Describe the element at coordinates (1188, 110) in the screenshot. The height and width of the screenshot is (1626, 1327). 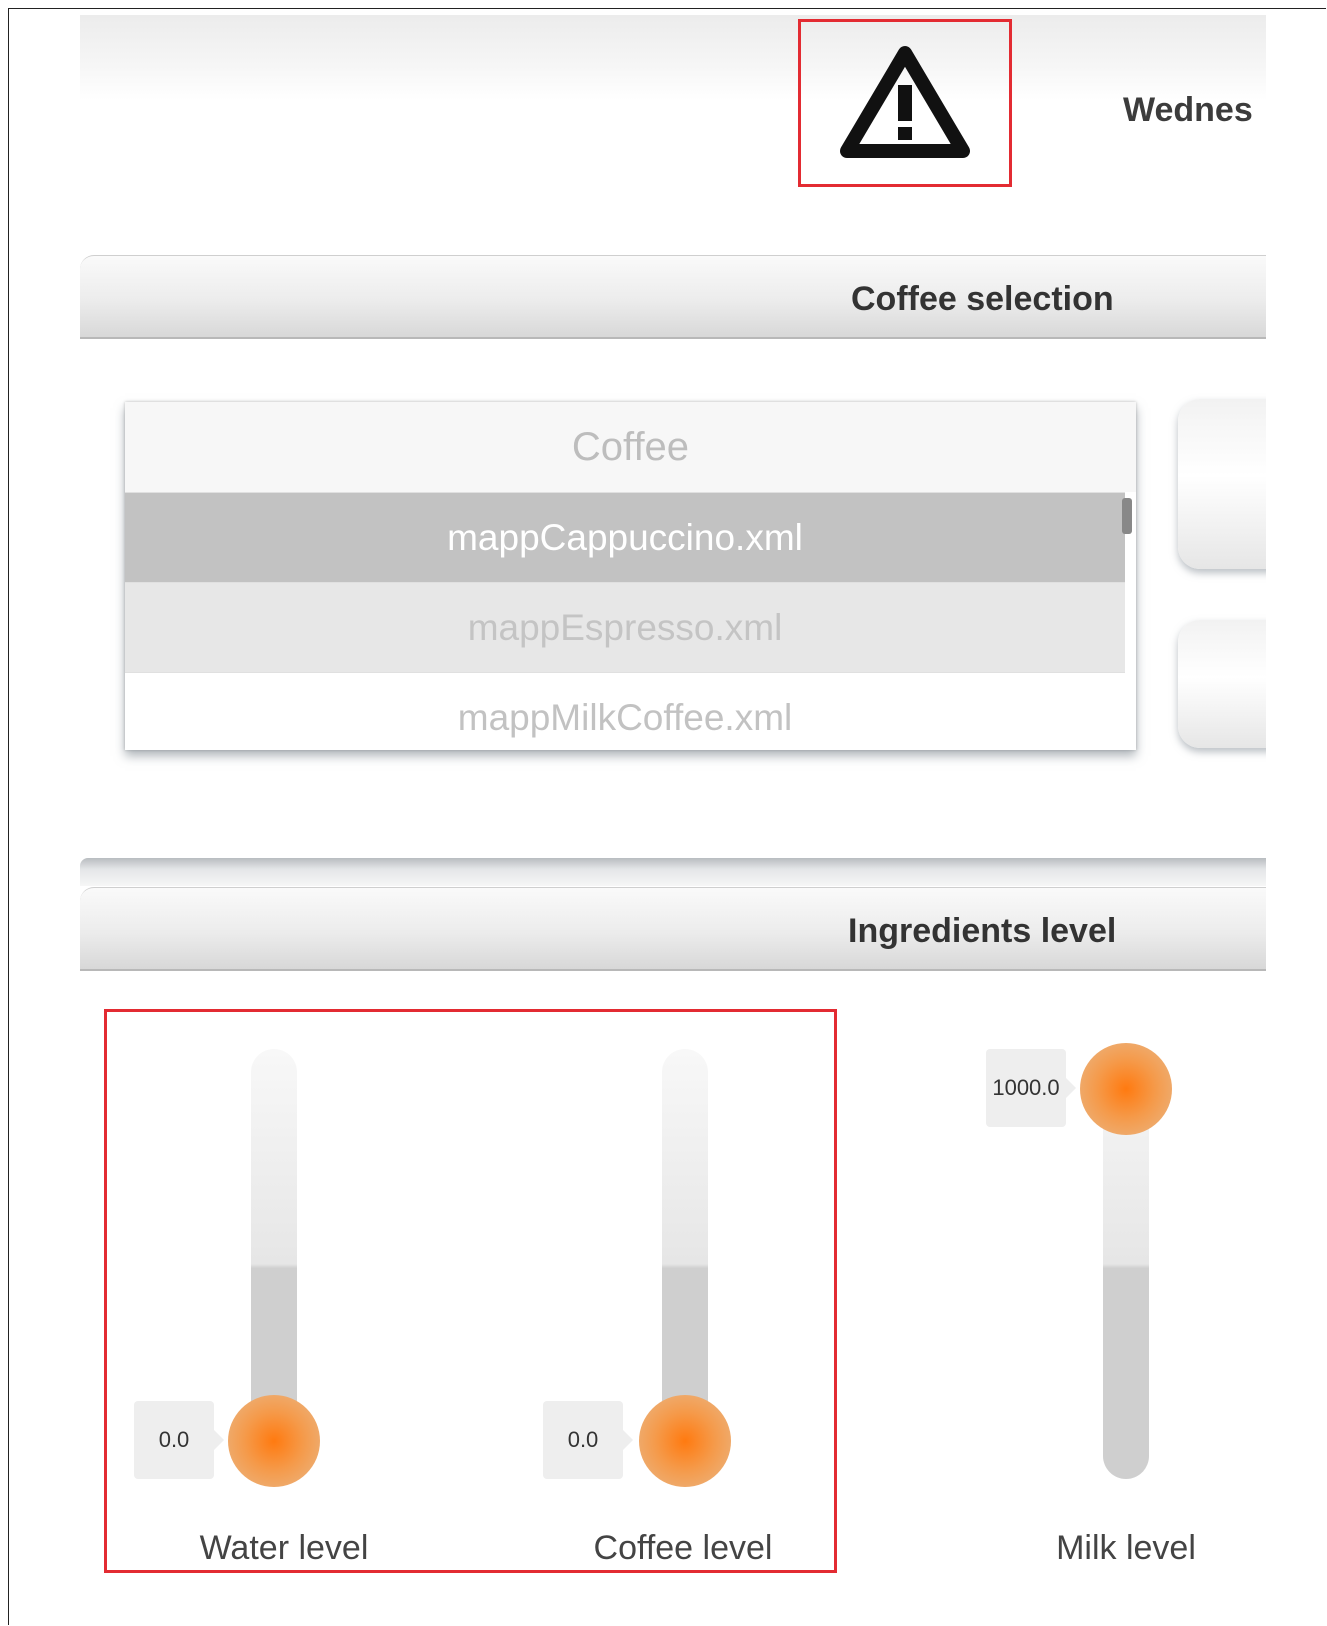
I see `date-display: Wednes` at that location.